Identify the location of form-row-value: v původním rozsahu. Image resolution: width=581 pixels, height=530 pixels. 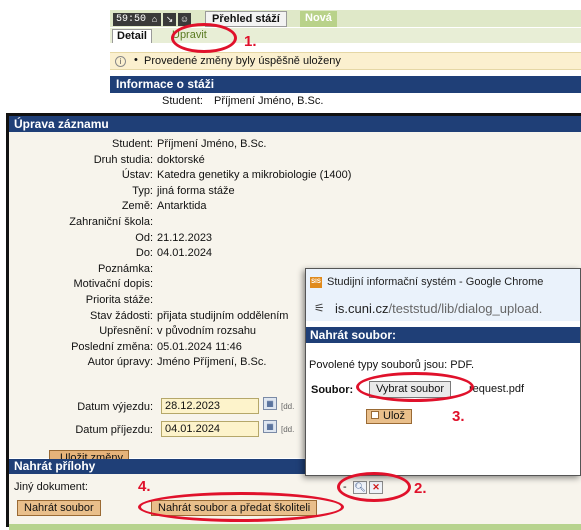
(207, 331).